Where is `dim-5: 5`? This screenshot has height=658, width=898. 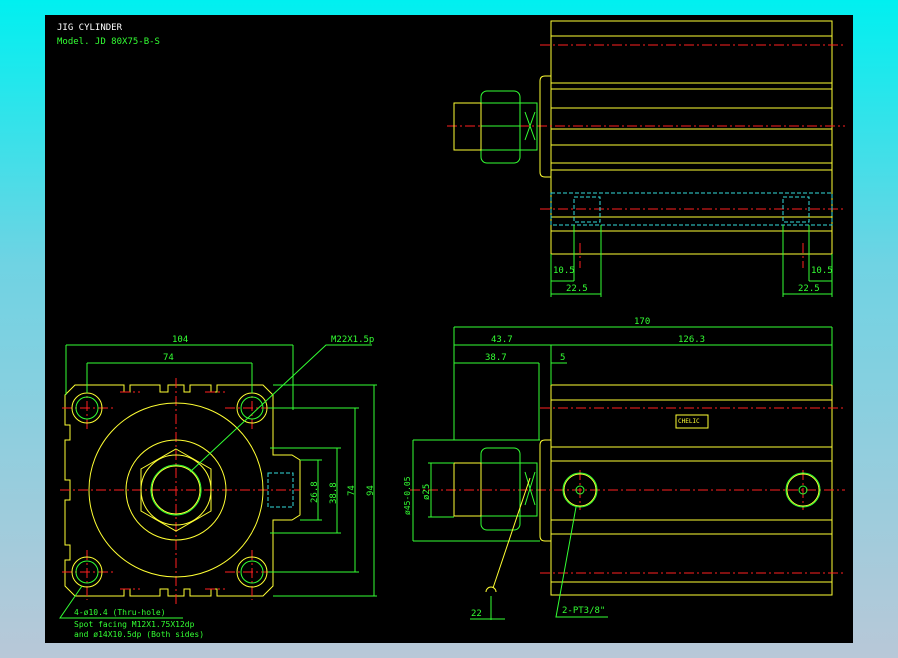 dim-5: 5 is located at coordinates (562, 358).